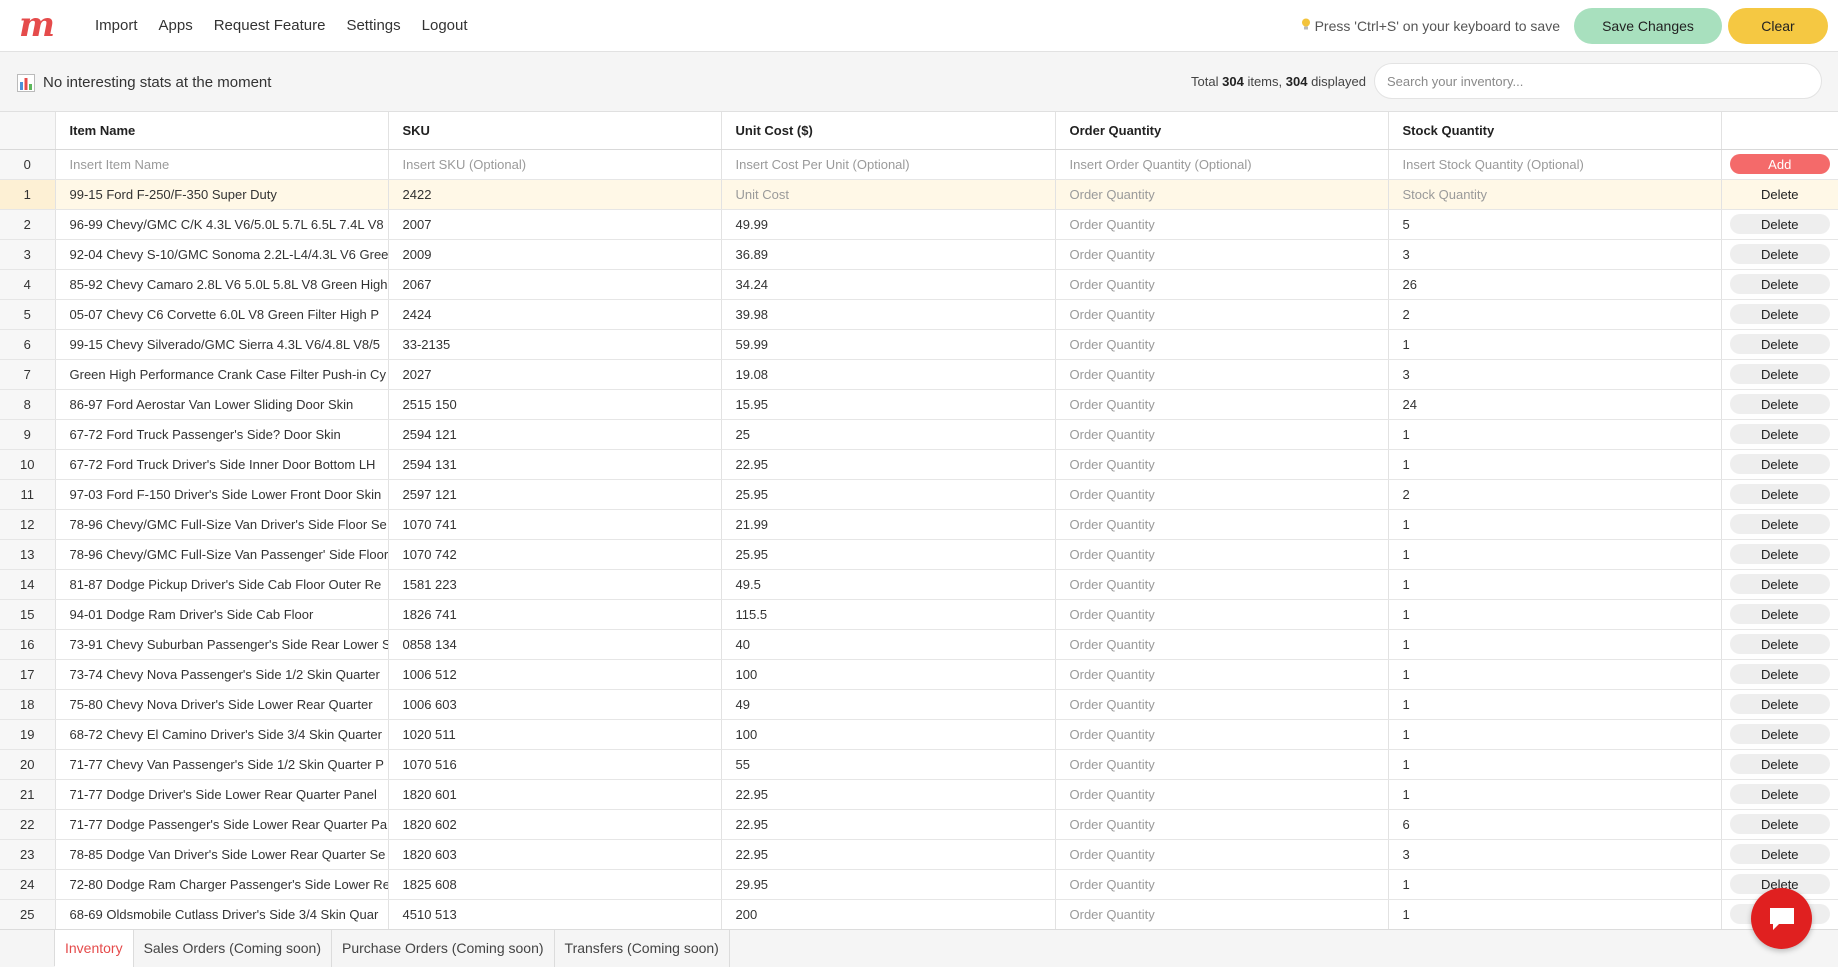 The image size is (1838, 967). What do you see at coordinates (888, 554) in the screenshot?
I see `unit-cost-cell: 25.95` at bounding box center [888, 554].